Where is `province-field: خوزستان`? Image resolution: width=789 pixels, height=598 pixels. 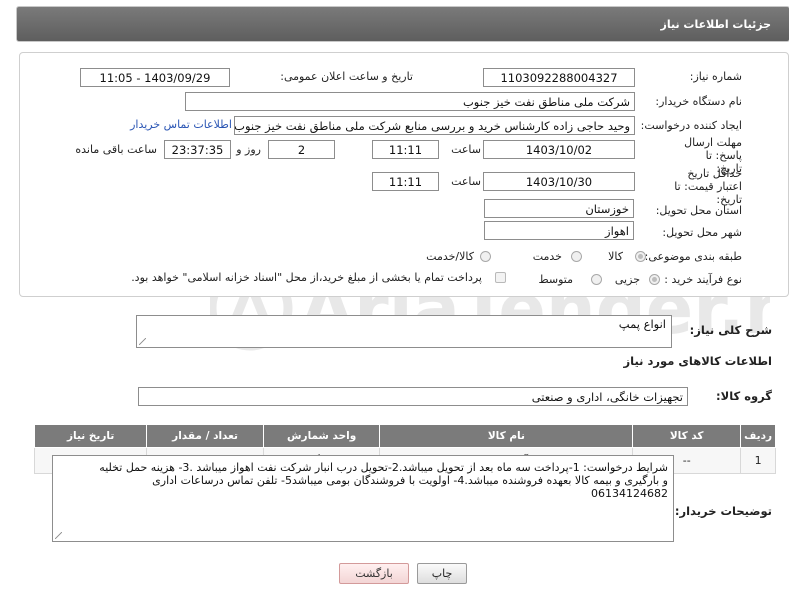
province-field: خوزستان is located at coordinates (559, 208).